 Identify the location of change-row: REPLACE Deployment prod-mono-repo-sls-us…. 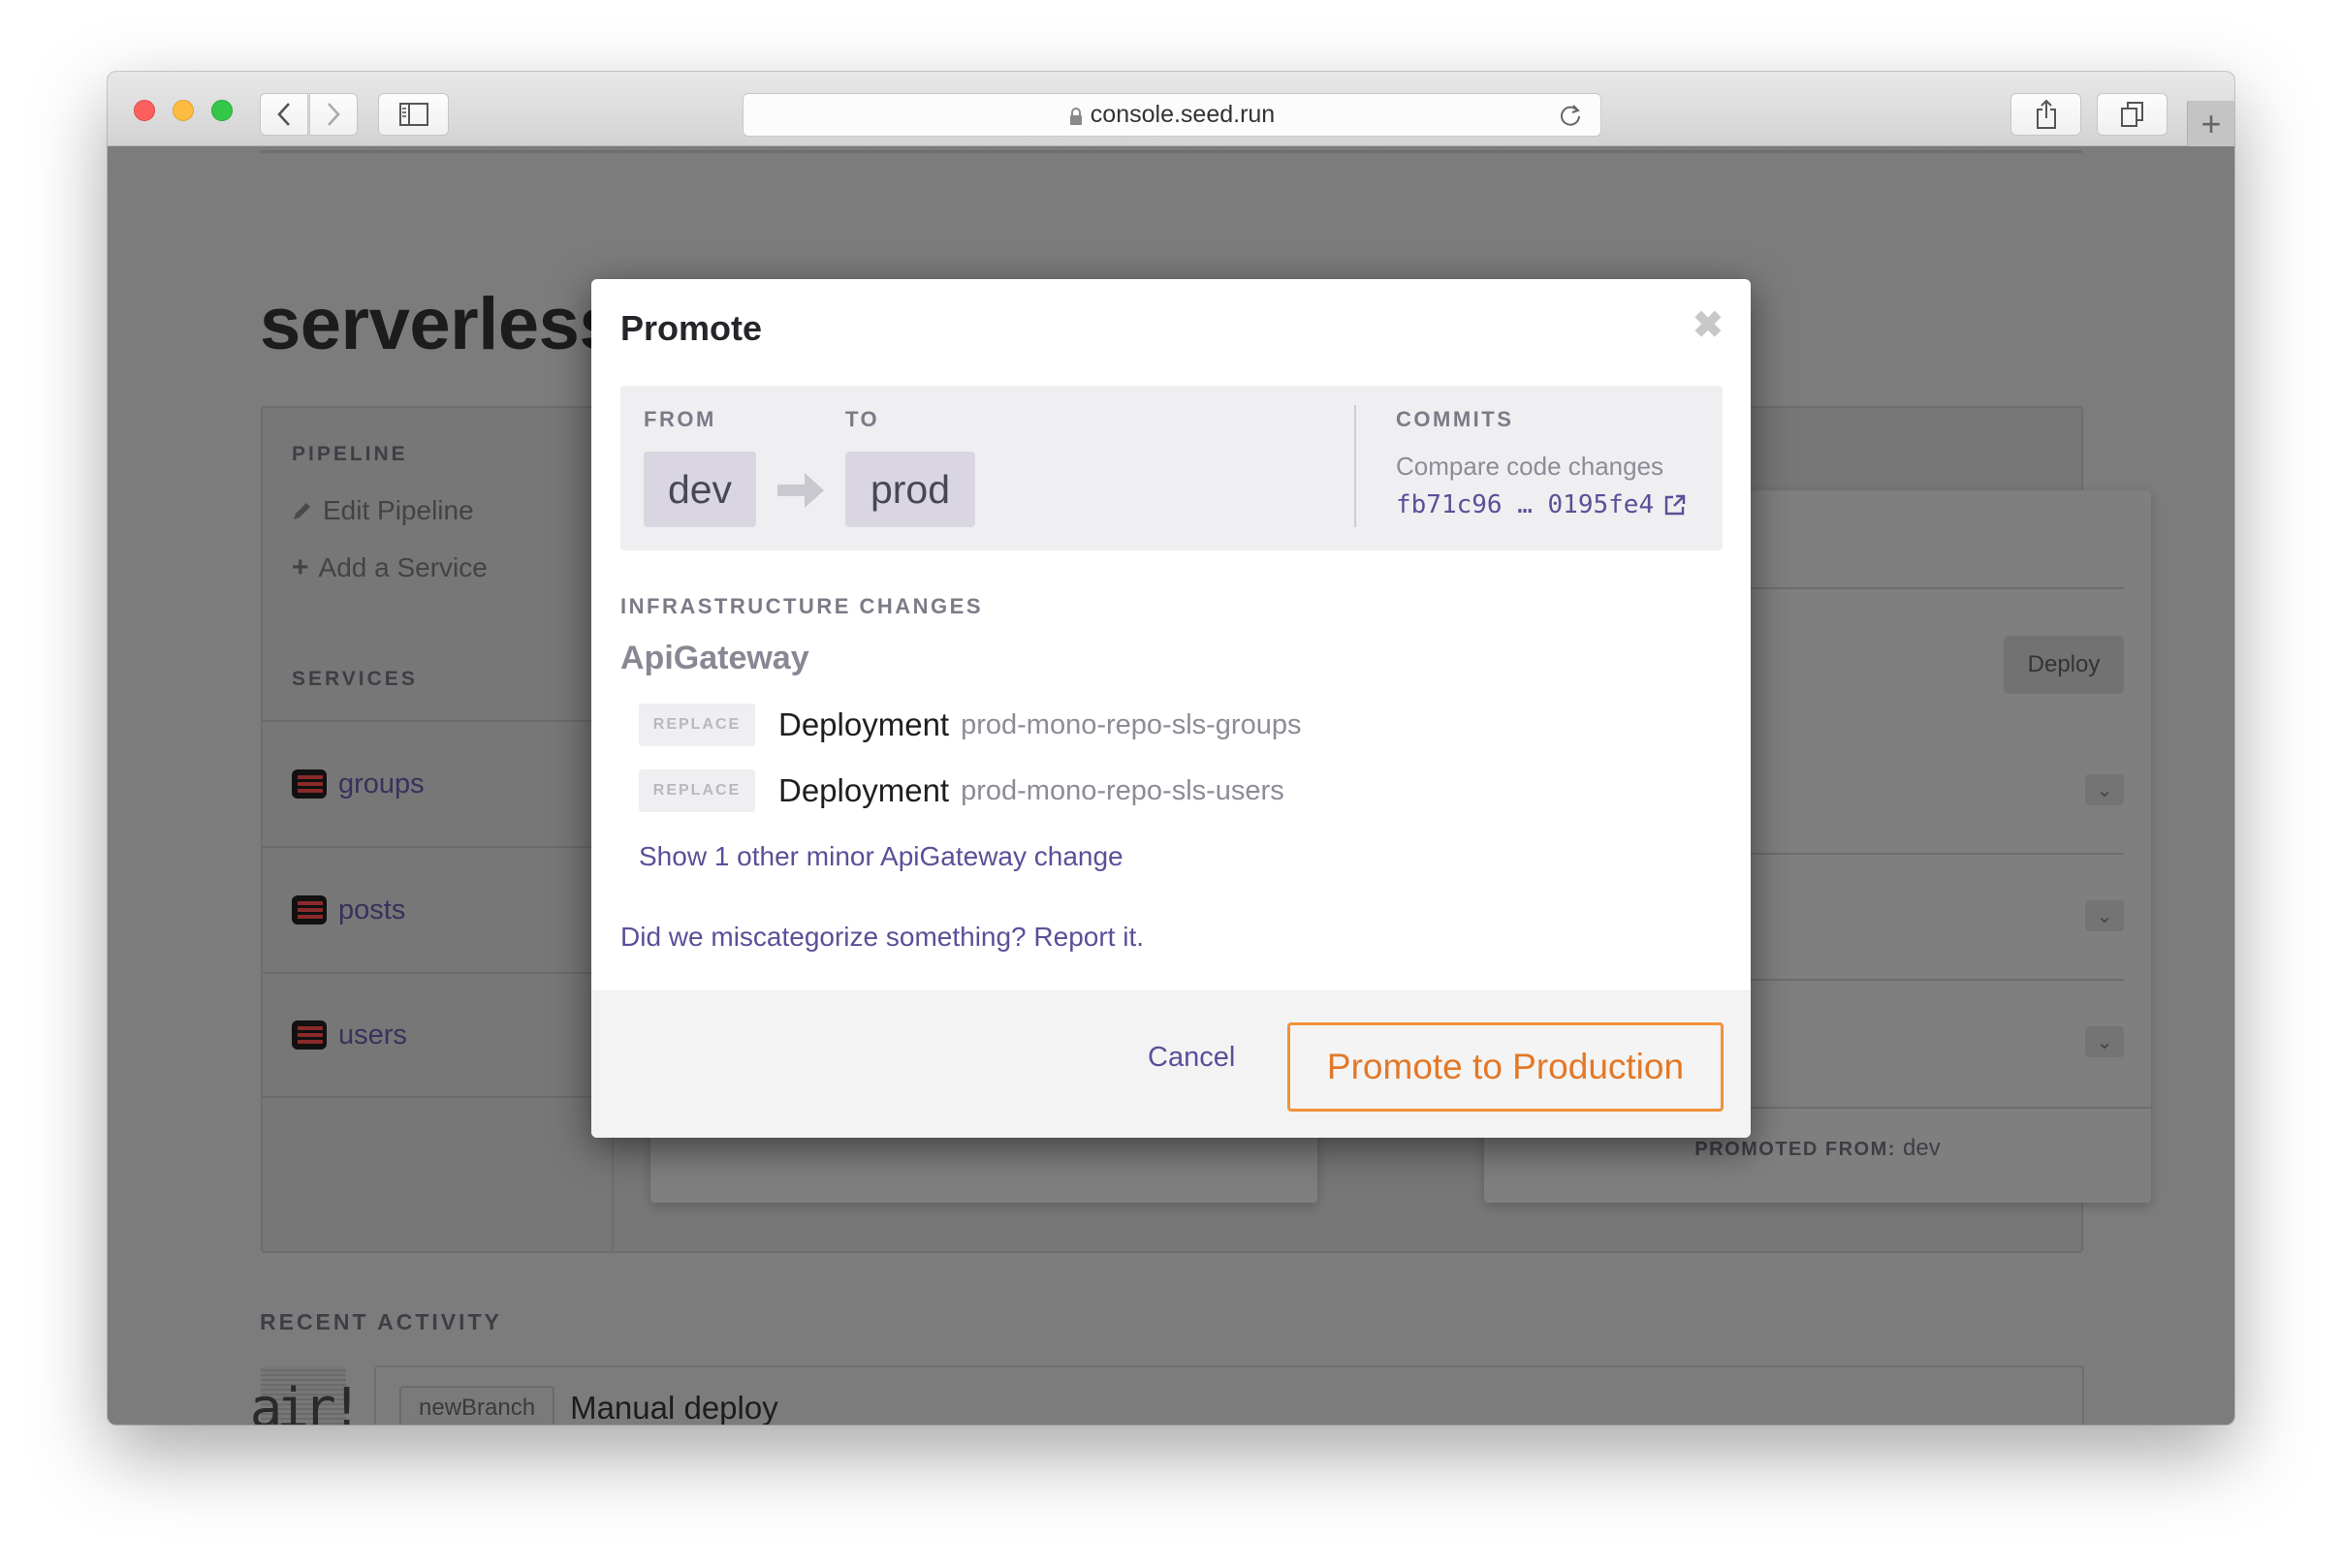
(962, 791).